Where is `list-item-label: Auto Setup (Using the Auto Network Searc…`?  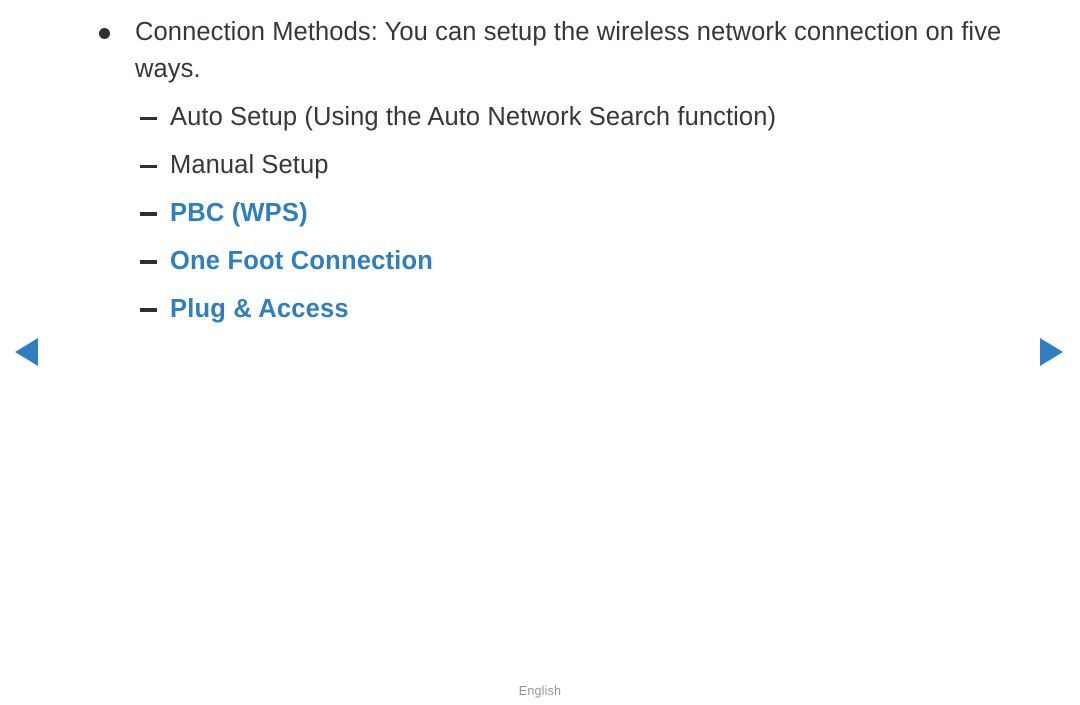
list-item-label: Auto Setup (Using the Auto Network Searc… is located at coordinates (473, 117).